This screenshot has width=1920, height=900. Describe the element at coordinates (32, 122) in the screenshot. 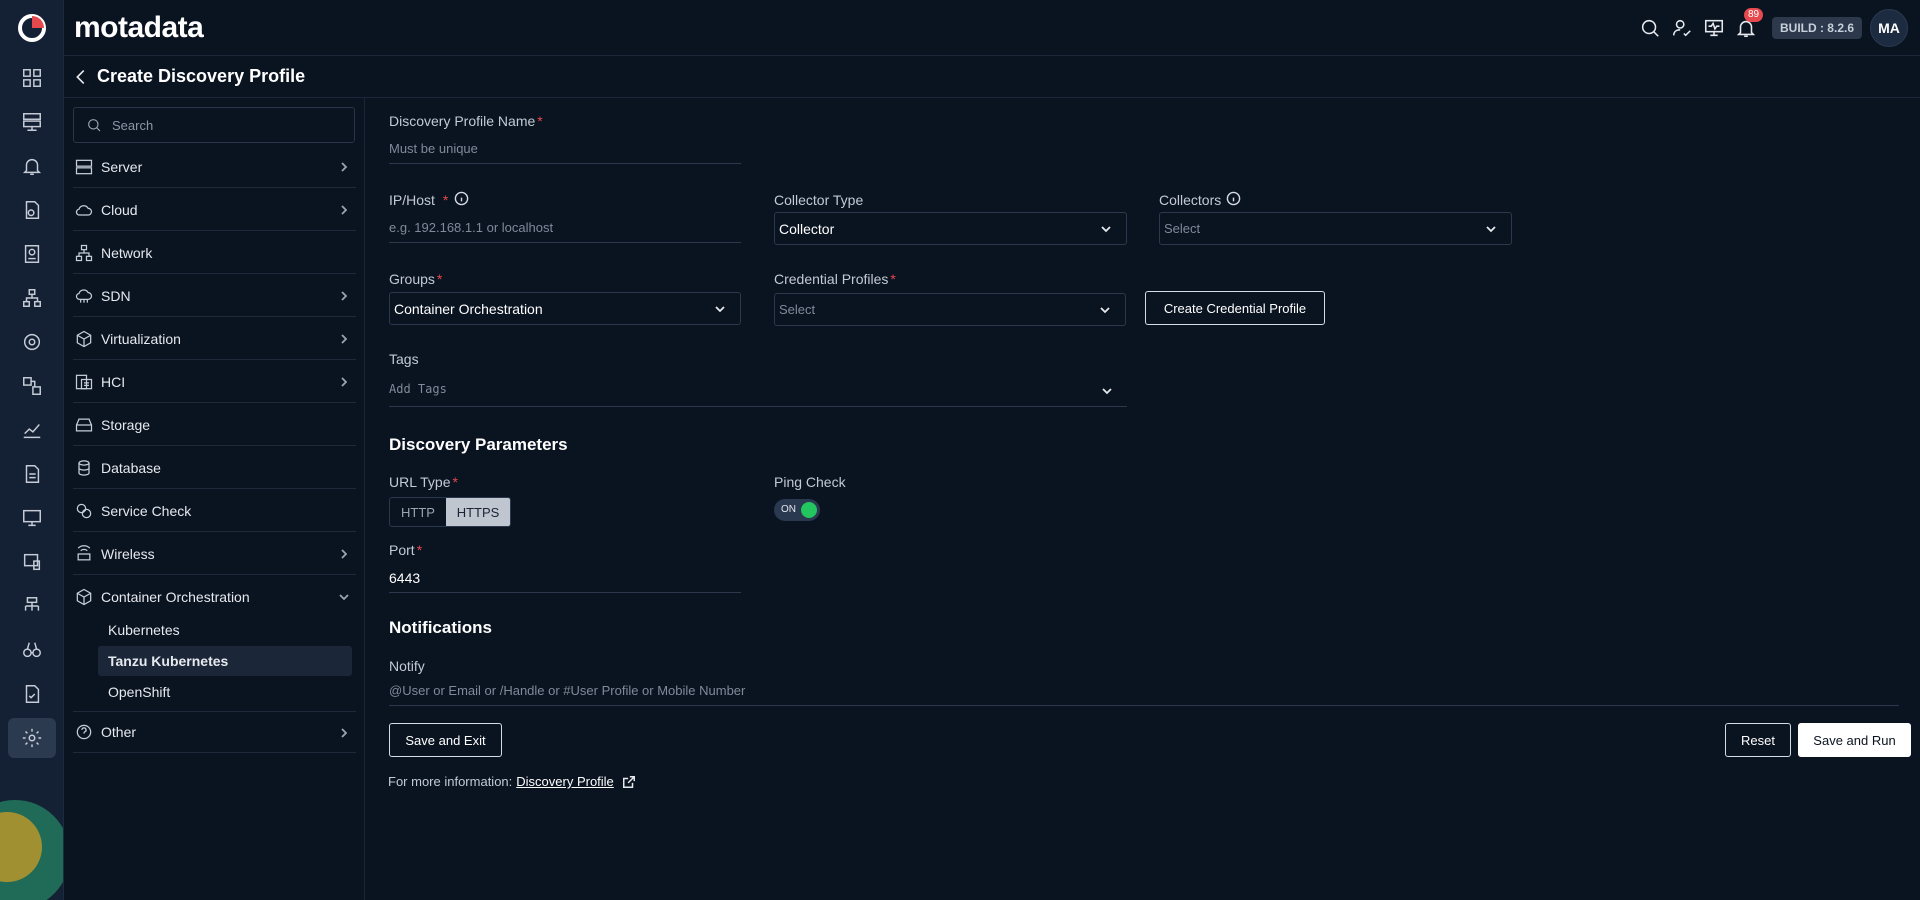

I see `server-rack-icon` at that location.